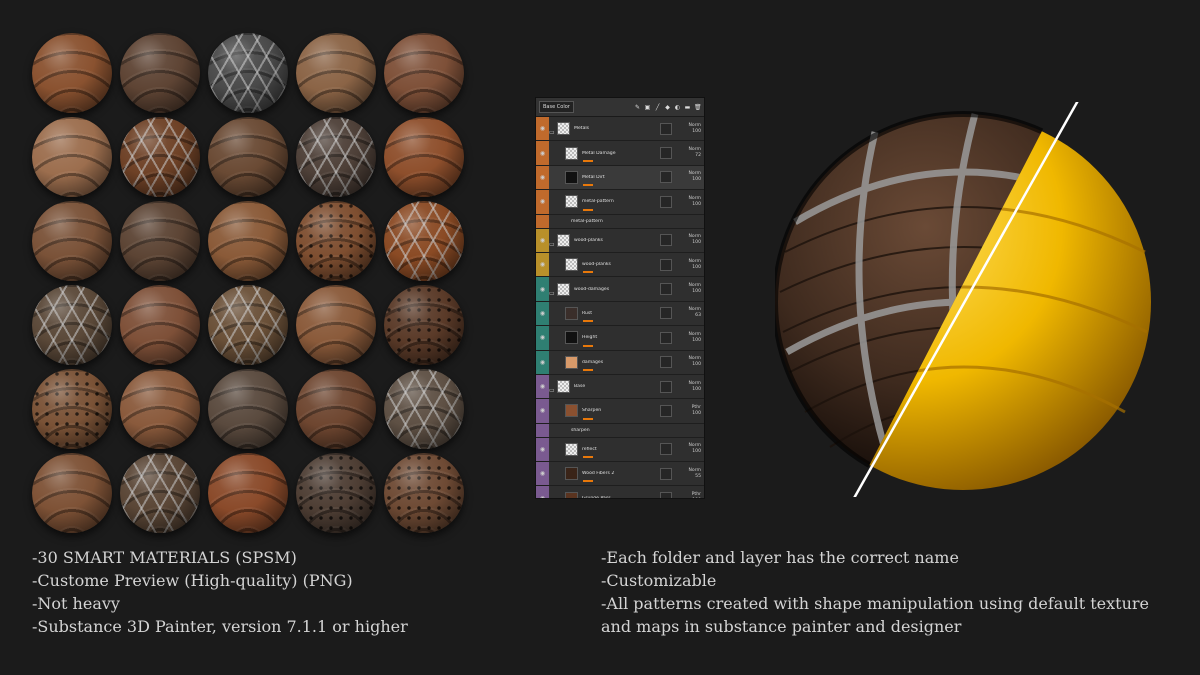  What do you see at coordinates (620, 153) in the screenshot?
I see `layer-row: ◉ Metal Damage Norm 72` at bounding box center [620, 153].